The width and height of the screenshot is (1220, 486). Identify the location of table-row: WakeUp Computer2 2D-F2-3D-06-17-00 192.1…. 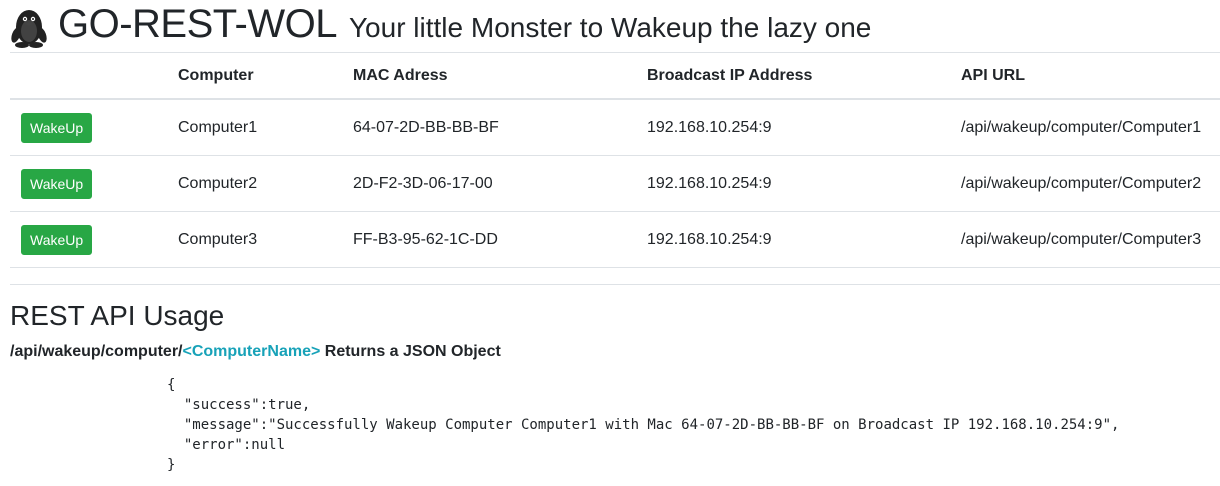
(615, 183).